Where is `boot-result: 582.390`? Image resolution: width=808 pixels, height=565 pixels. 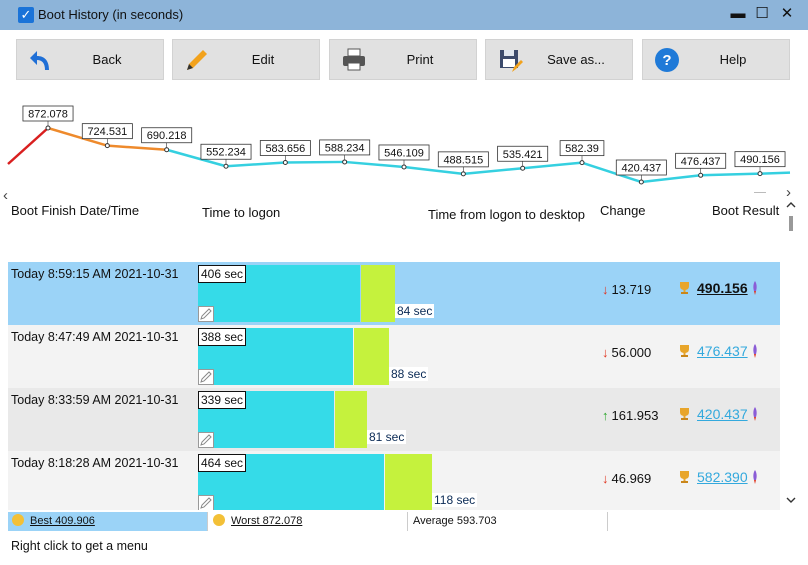 boot-result: 582.390 is located at coordinates (718, 477).